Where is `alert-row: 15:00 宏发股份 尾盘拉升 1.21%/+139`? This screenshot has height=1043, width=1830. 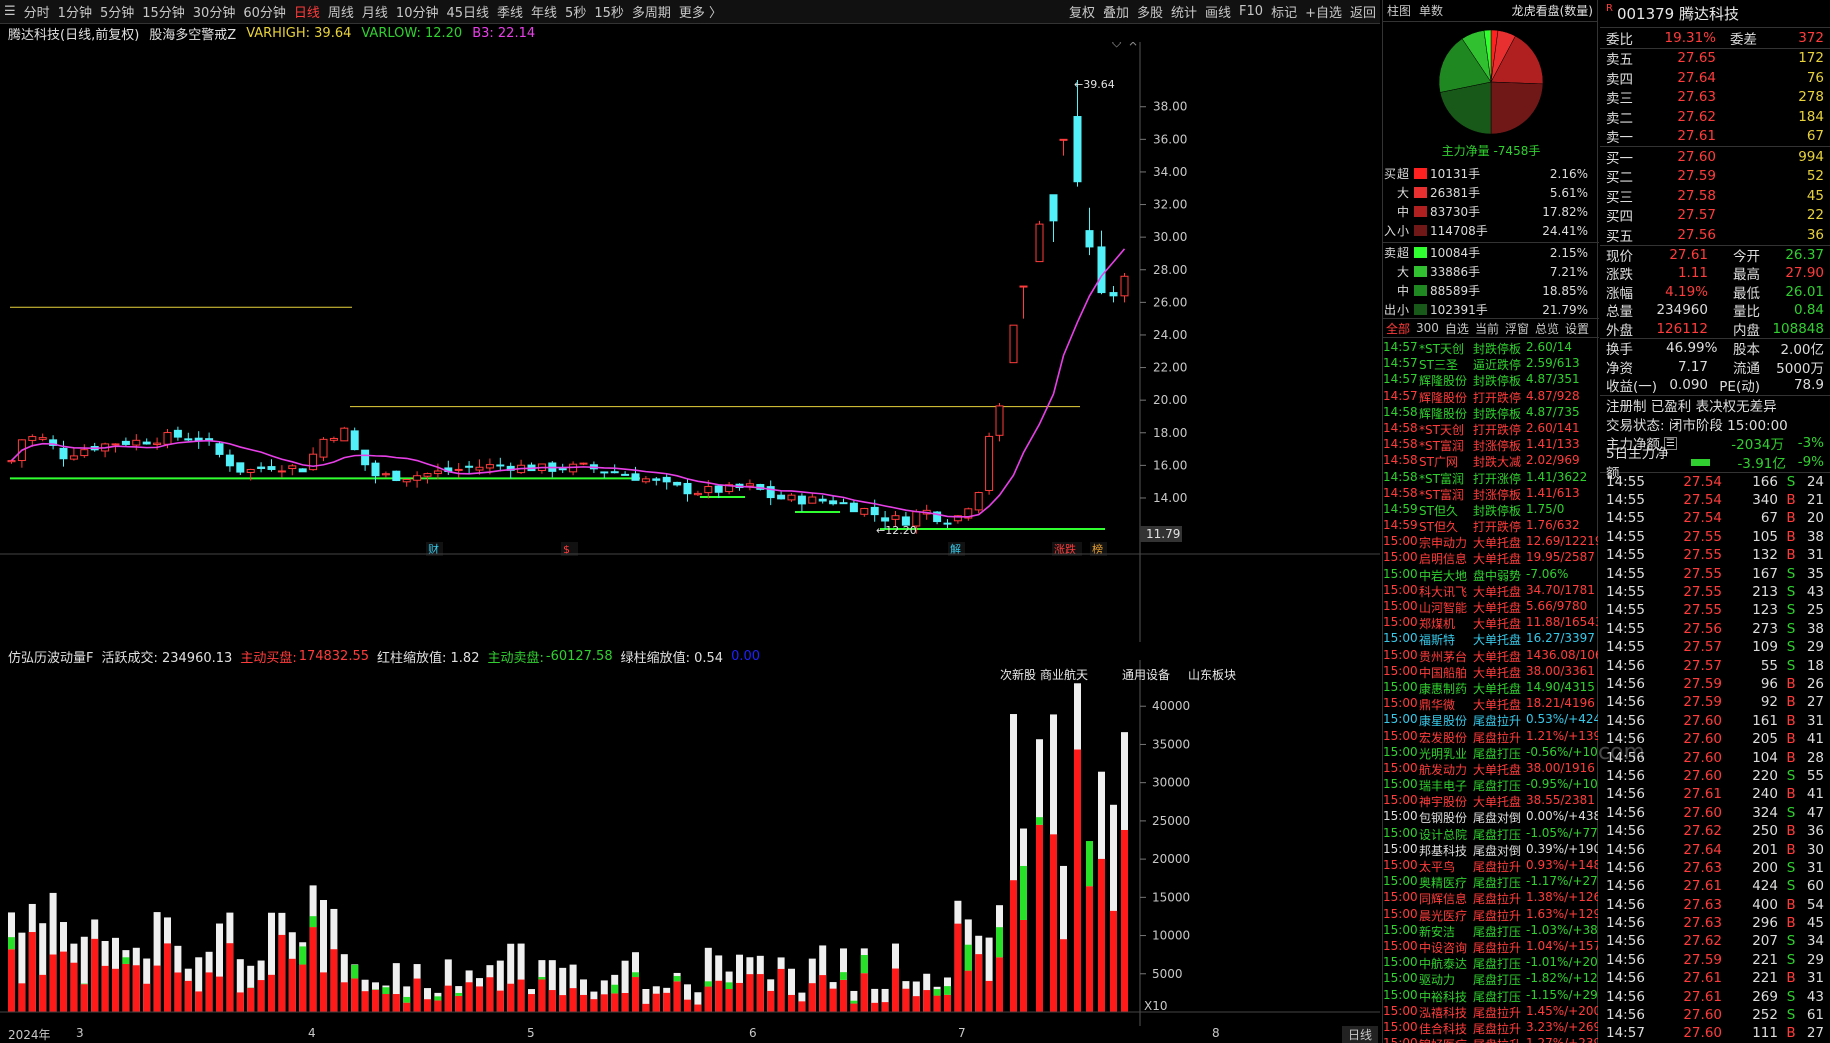
alert-row: 15:00 宏发股份 尾盘拉升 1.21%/+139 is located at coordinates (1491, 737).